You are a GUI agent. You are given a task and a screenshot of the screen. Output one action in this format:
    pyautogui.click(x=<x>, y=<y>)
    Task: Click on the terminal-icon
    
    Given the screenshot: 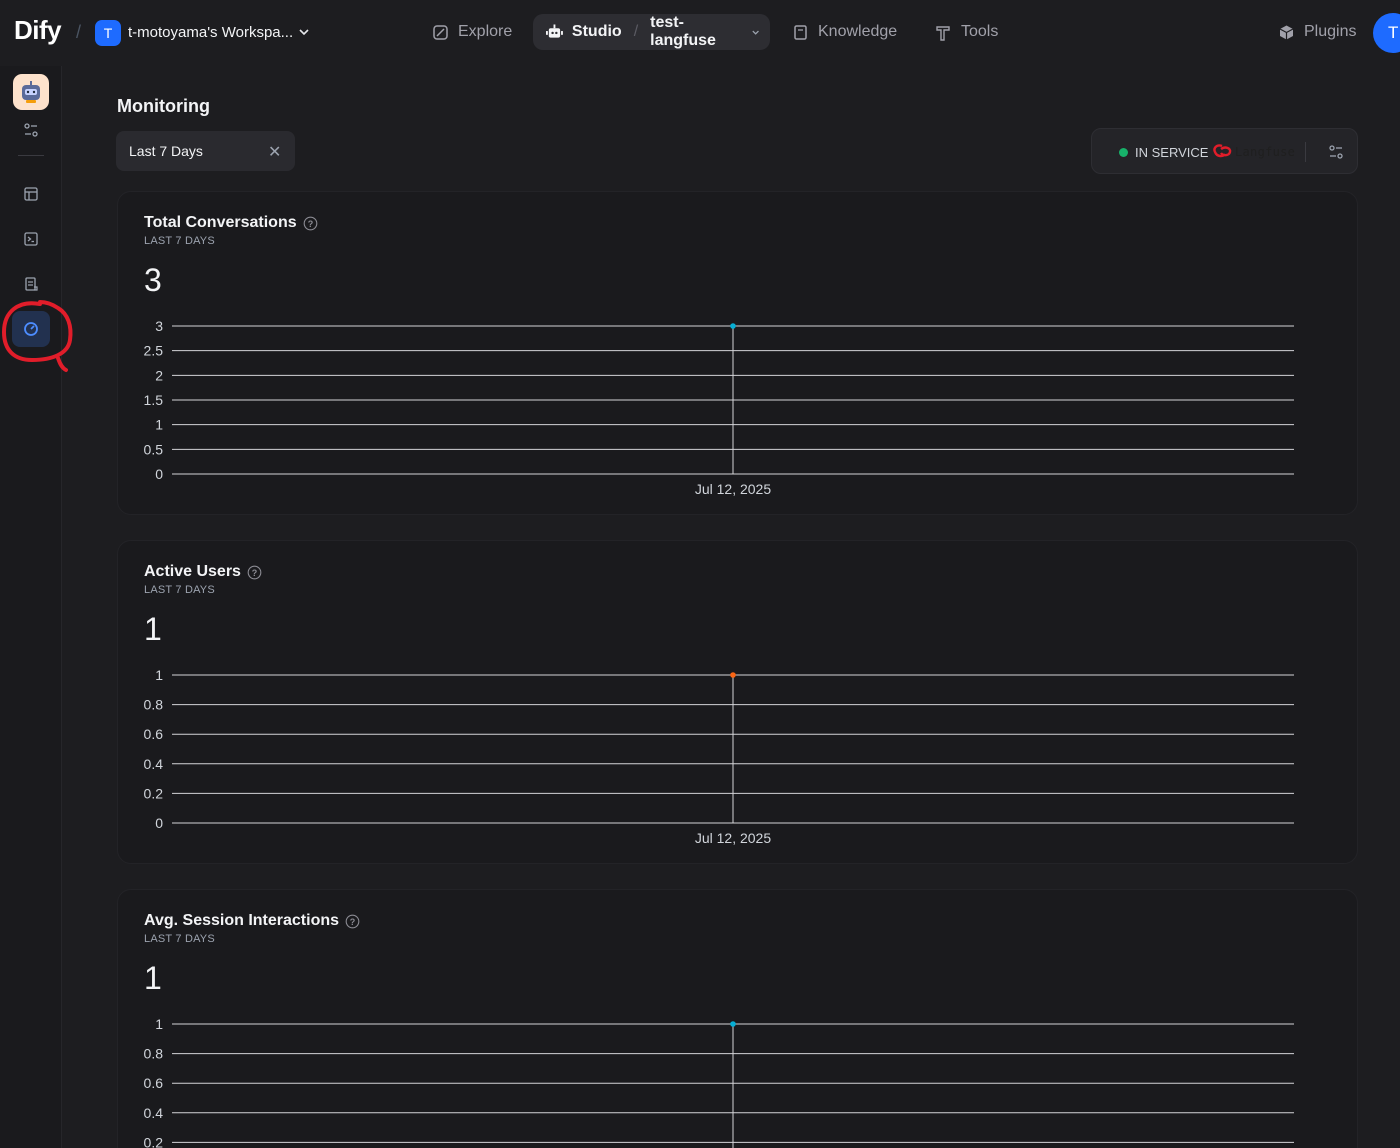 What is the action you would take?
    pyautogui.click(x=31, y=239)
    